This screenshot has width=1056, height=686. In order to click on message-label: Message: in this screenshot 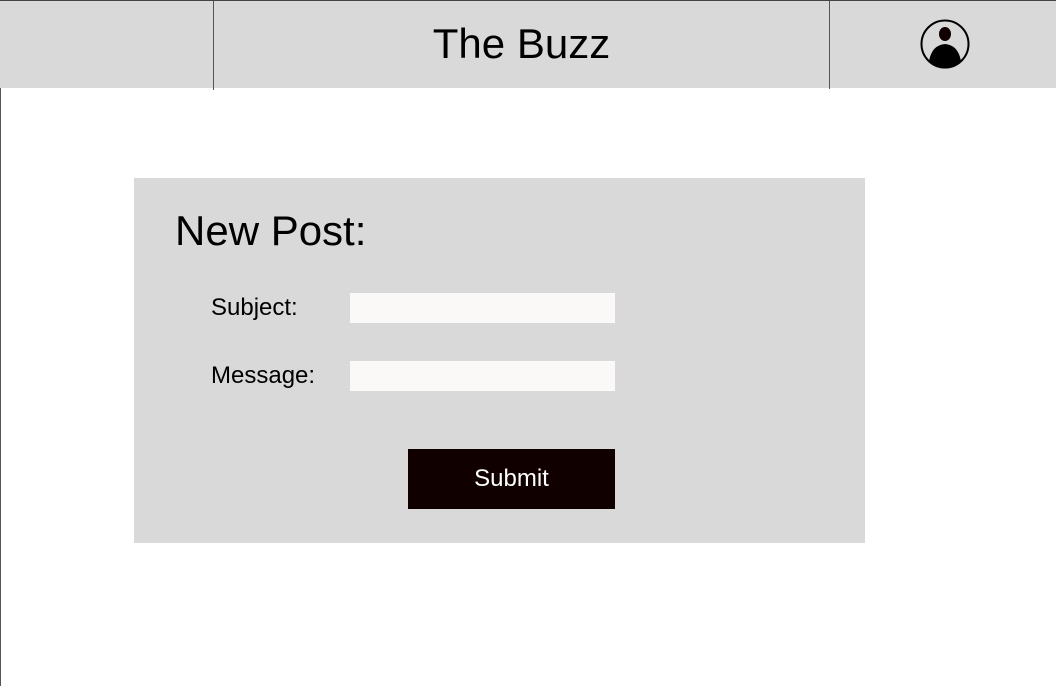, I will do `click(263, 375)`.